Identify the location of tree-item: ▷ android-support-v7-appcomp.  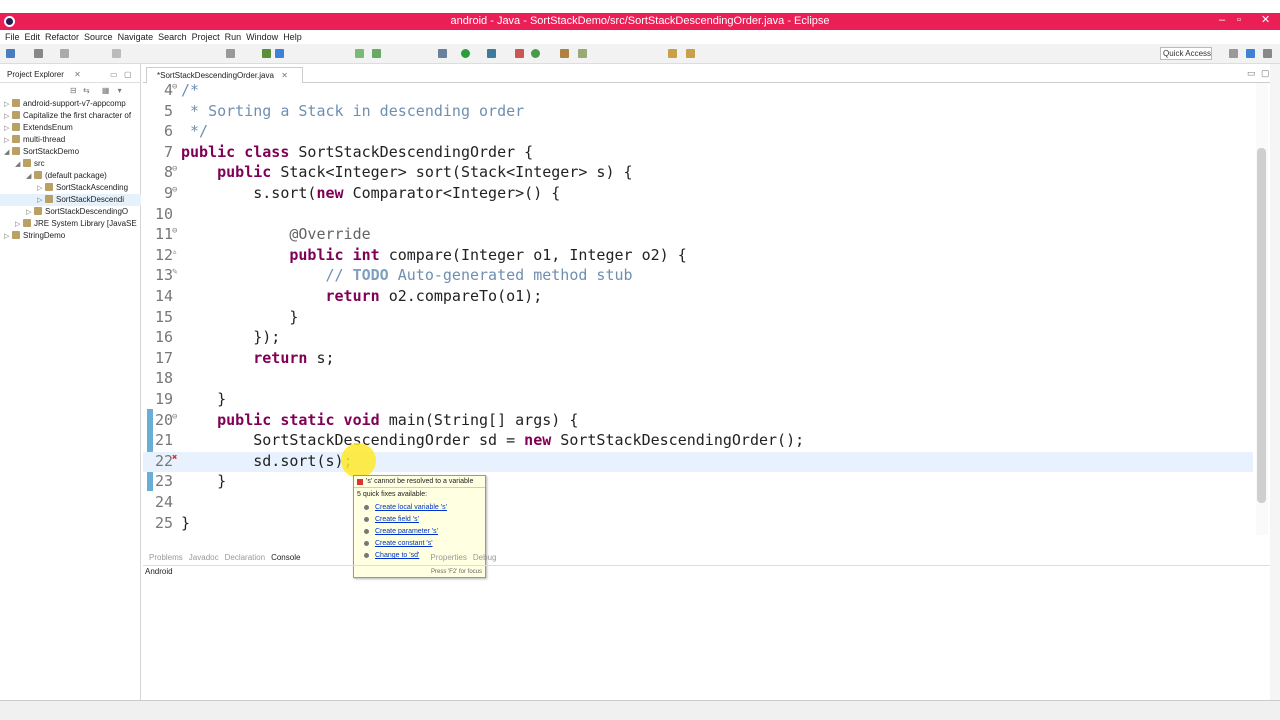
(70, 104).